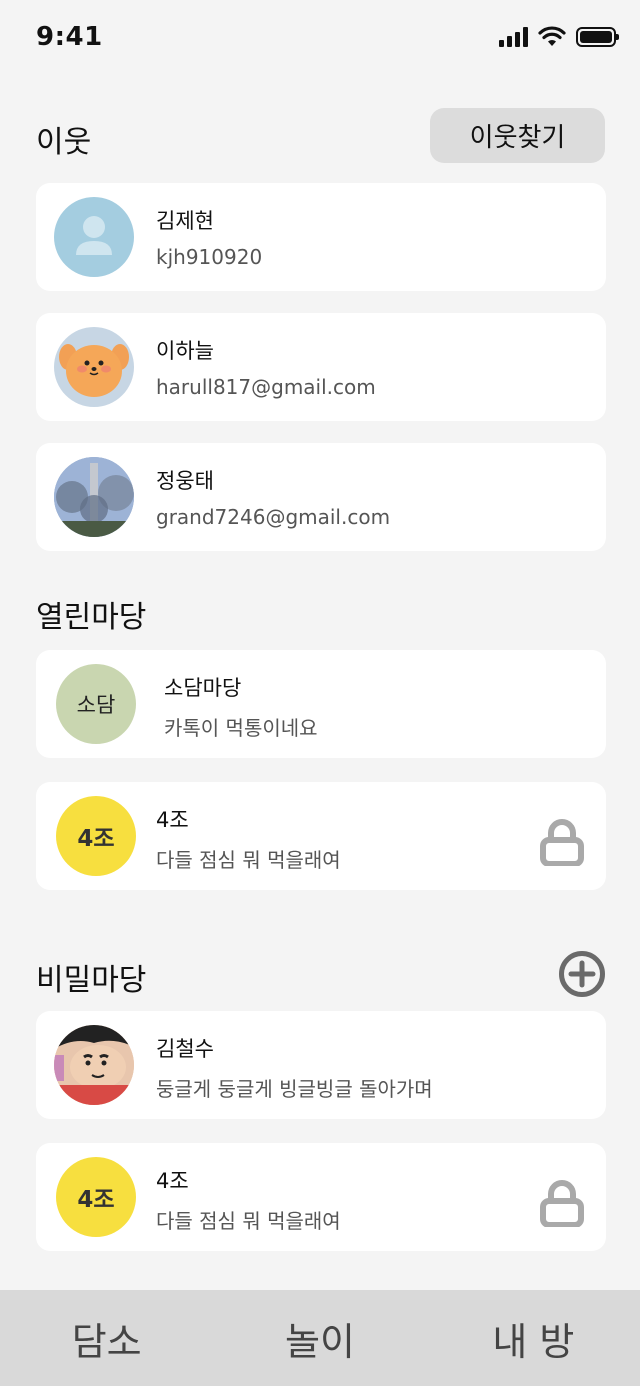 This screenshot has width=640, height=1386. I want to click on nav-item-my-room: 내 방, so click(533, 1338).